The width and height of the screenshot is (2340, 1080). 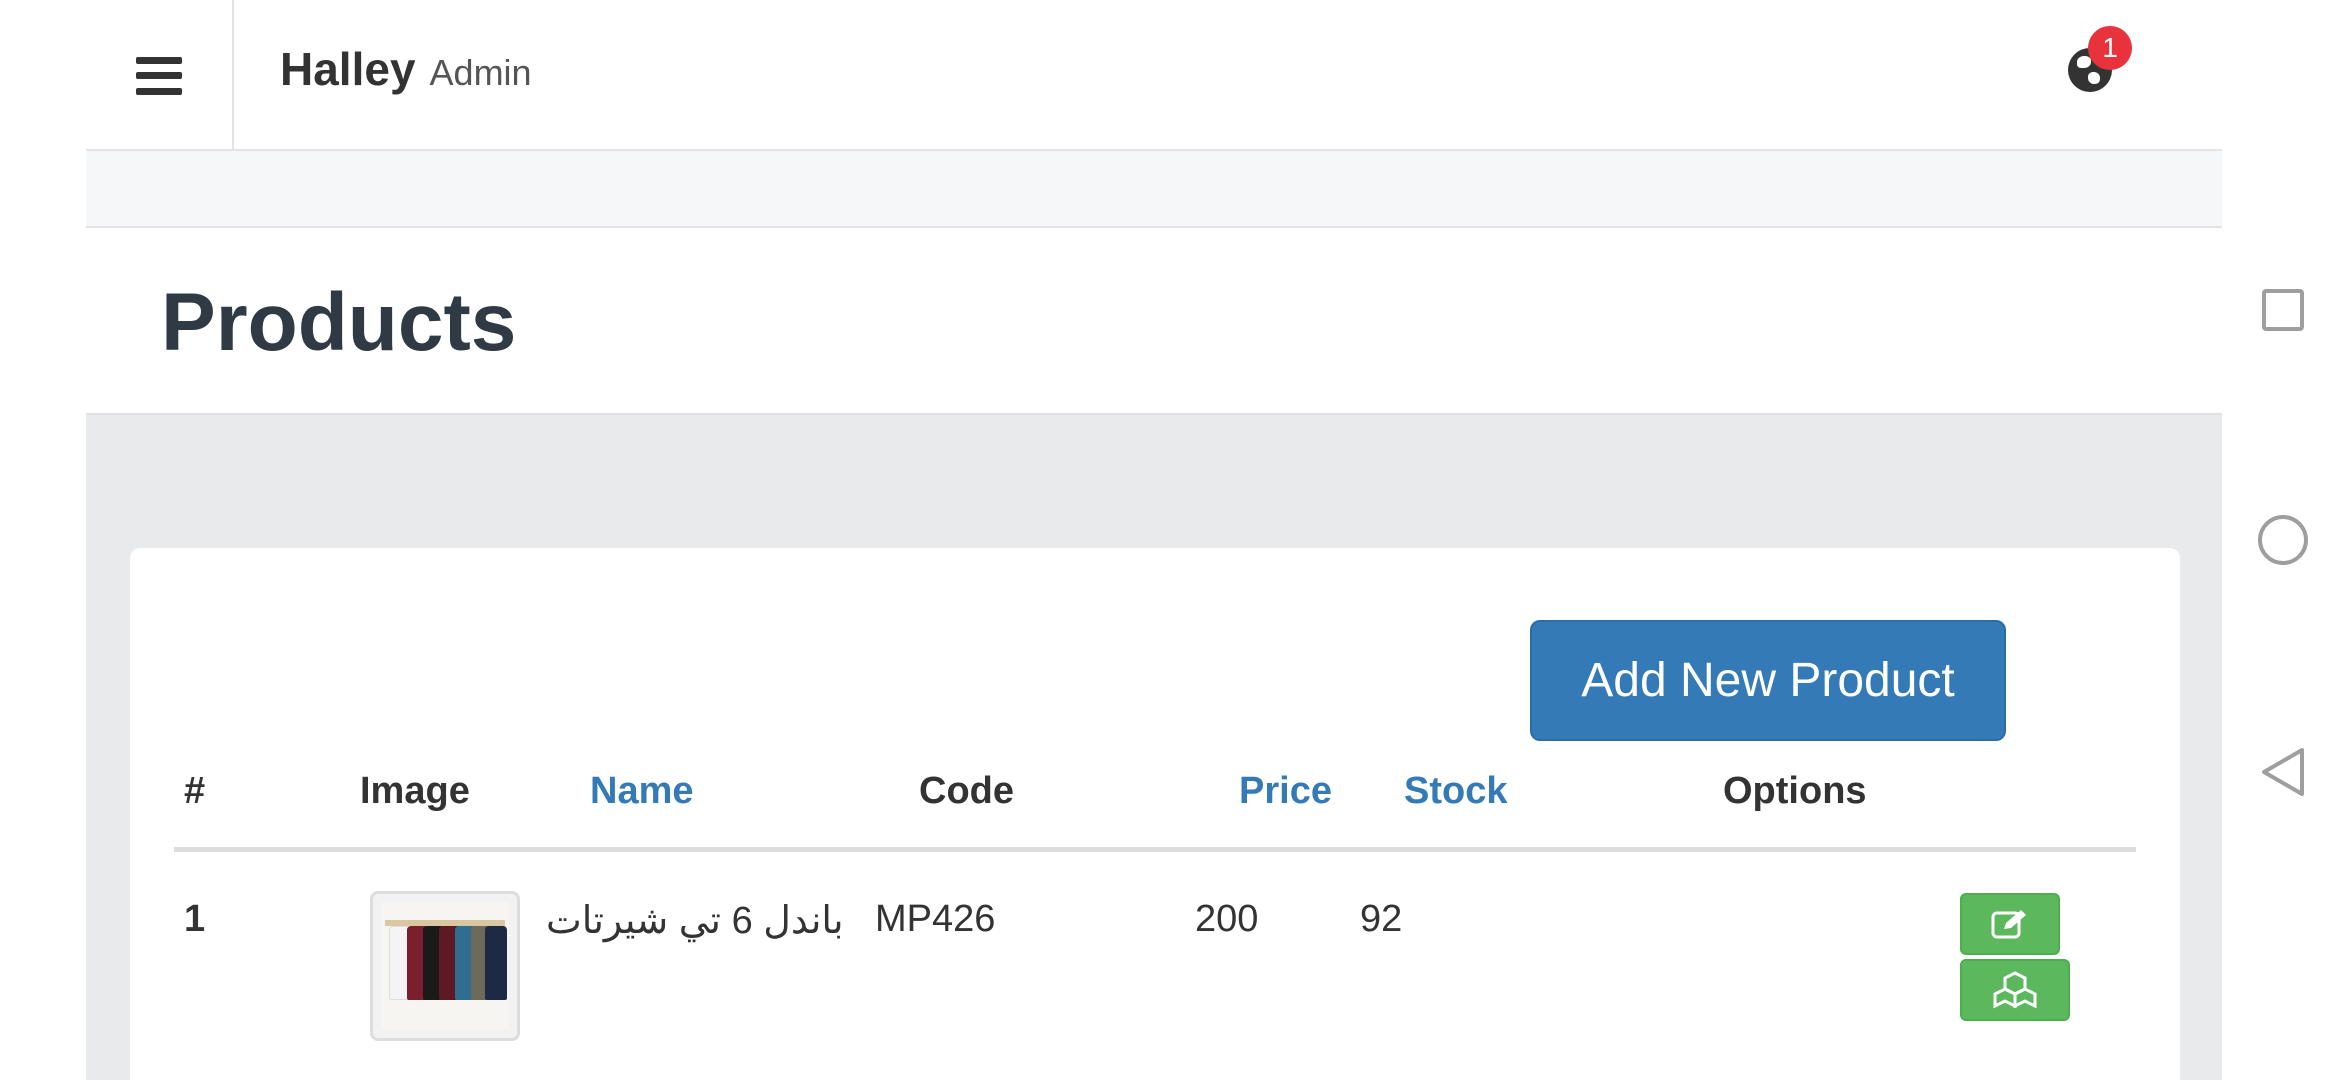 I want to click on hamburger-icon, so click(x=159, y=75).